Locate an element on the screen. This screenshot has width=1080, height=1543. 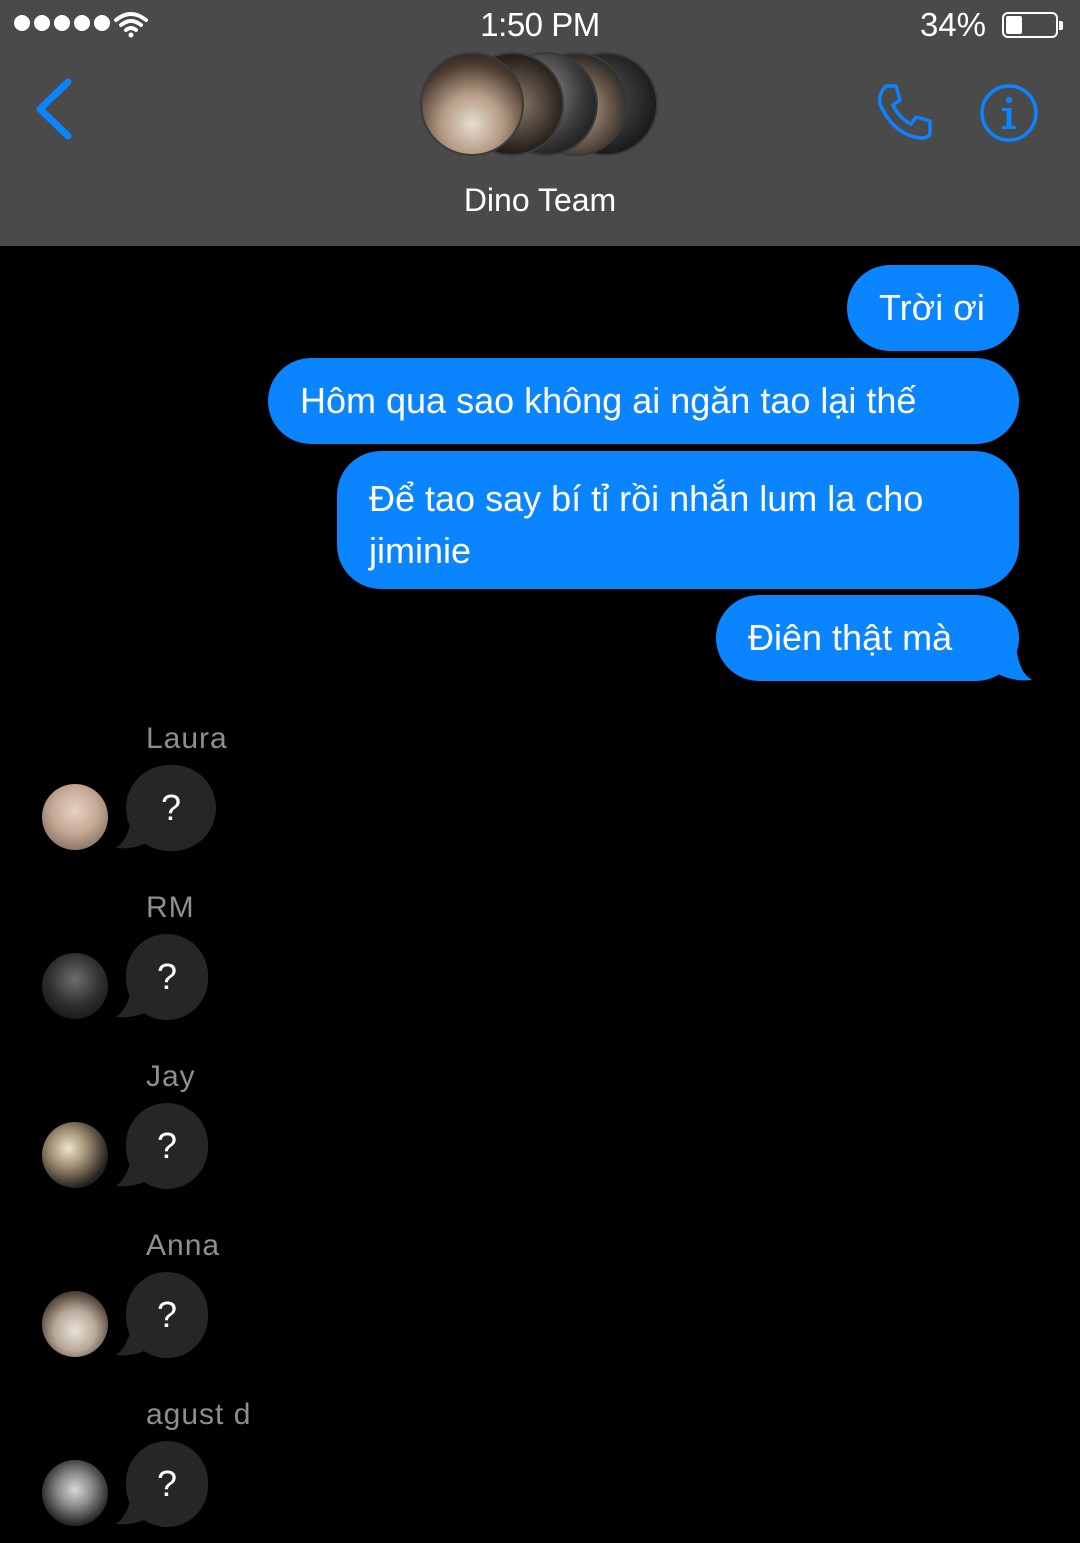
chevron-left-icon is located at coordinates (53, 109).